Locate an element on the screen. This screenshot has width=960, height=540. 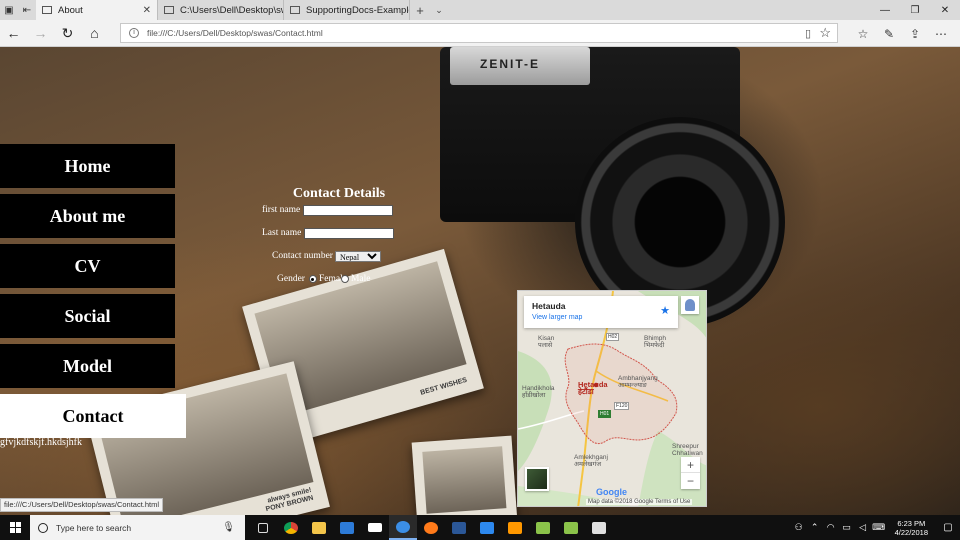
map-place-name: Hetauda is located at coordinates (549, 306).